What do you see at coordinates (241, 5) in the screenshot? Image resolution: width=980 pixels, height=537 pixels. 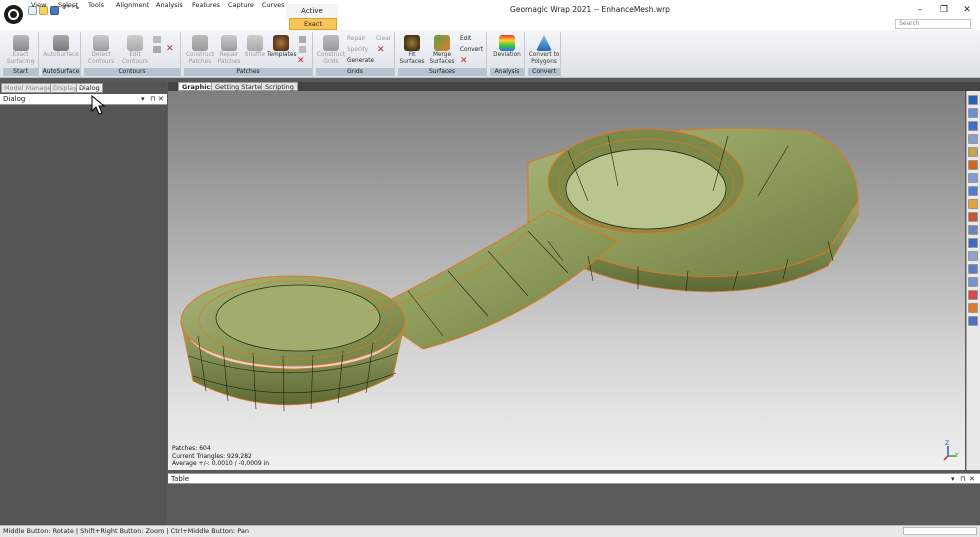 I see `menu-capture: Capture` at bounding box center [241, 5].